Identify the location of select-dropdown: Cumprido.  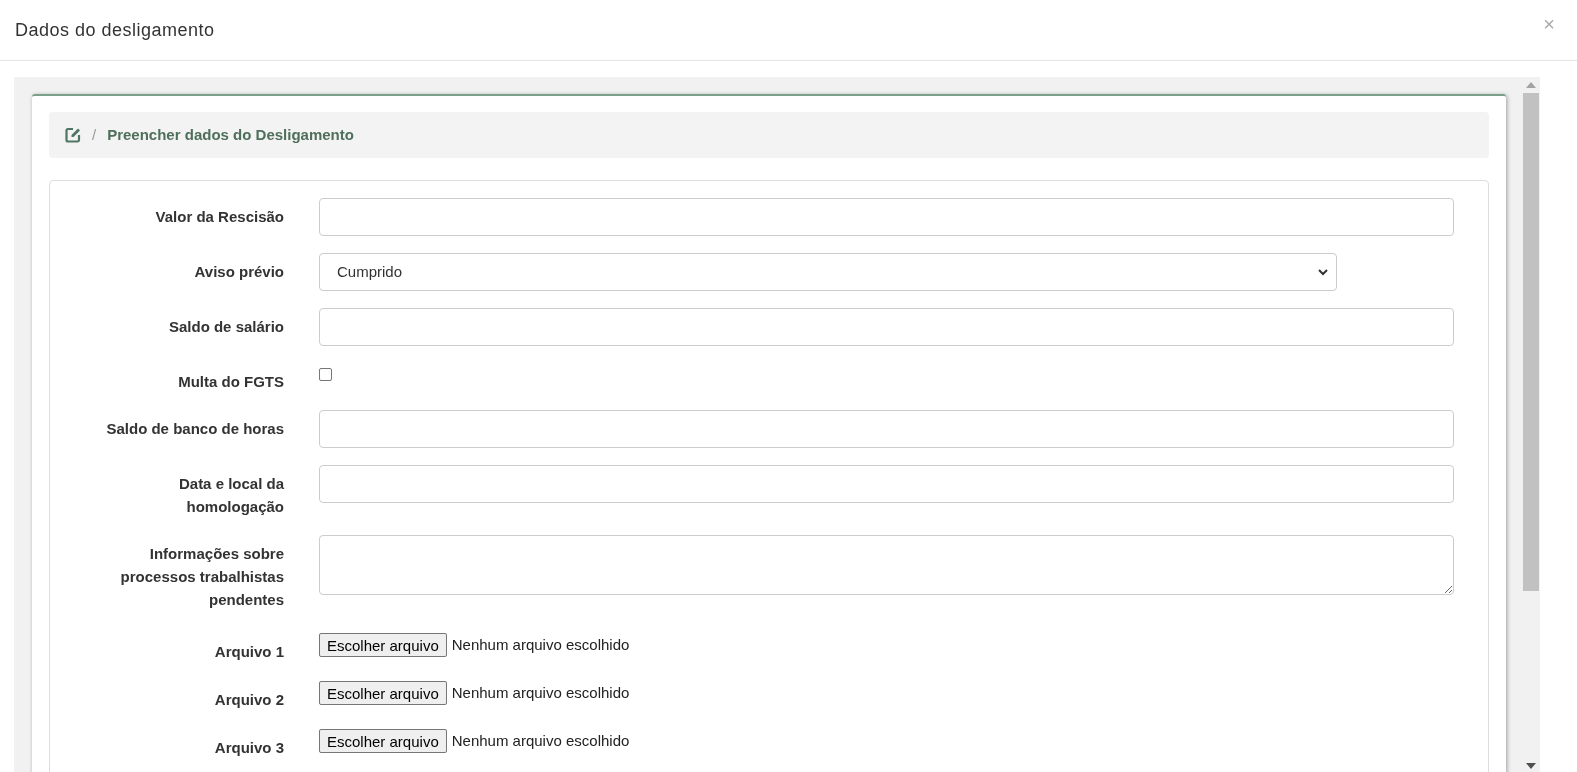
(828, 272).